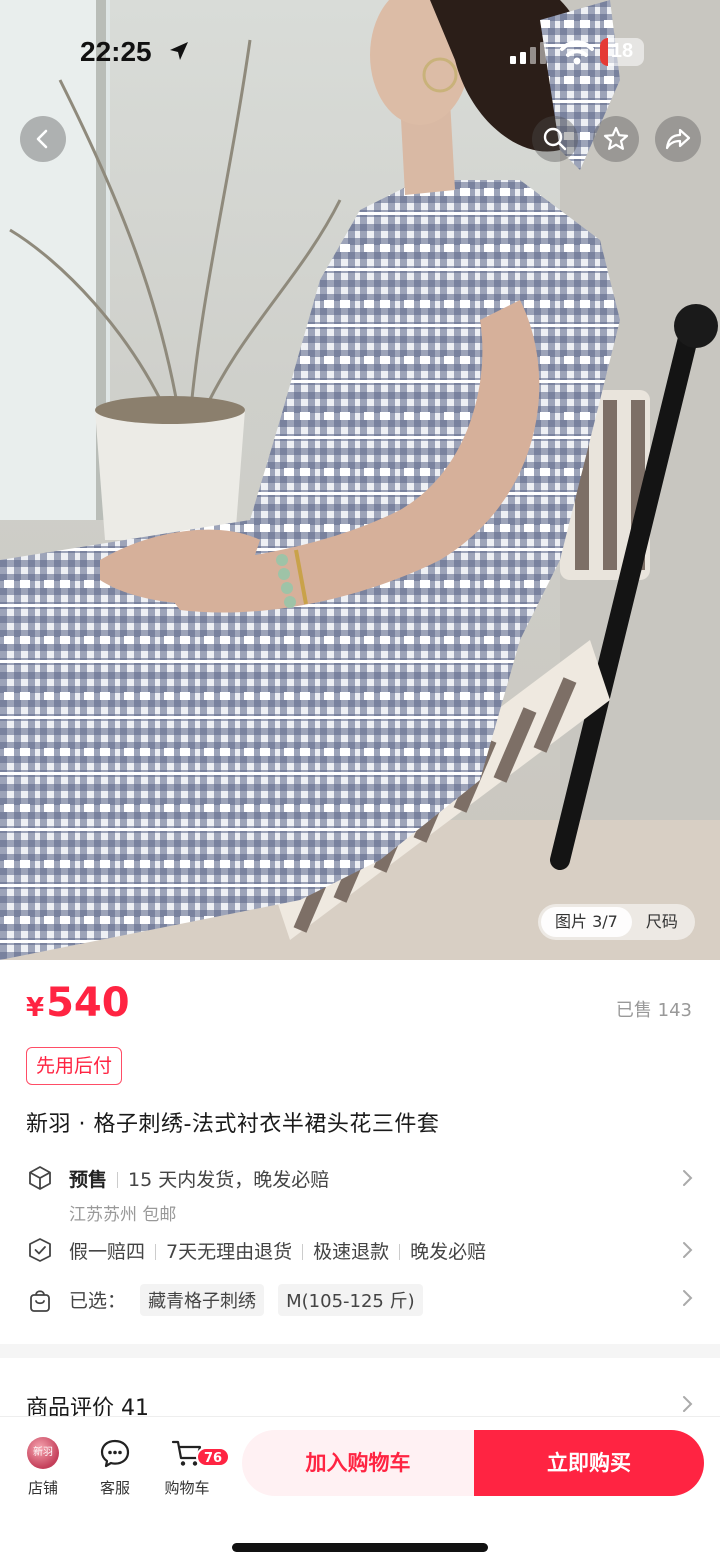 The width and height of the screenshot is (720, 1564). I want to click on cart-tab: 购物车 76, so click(191, 1466).